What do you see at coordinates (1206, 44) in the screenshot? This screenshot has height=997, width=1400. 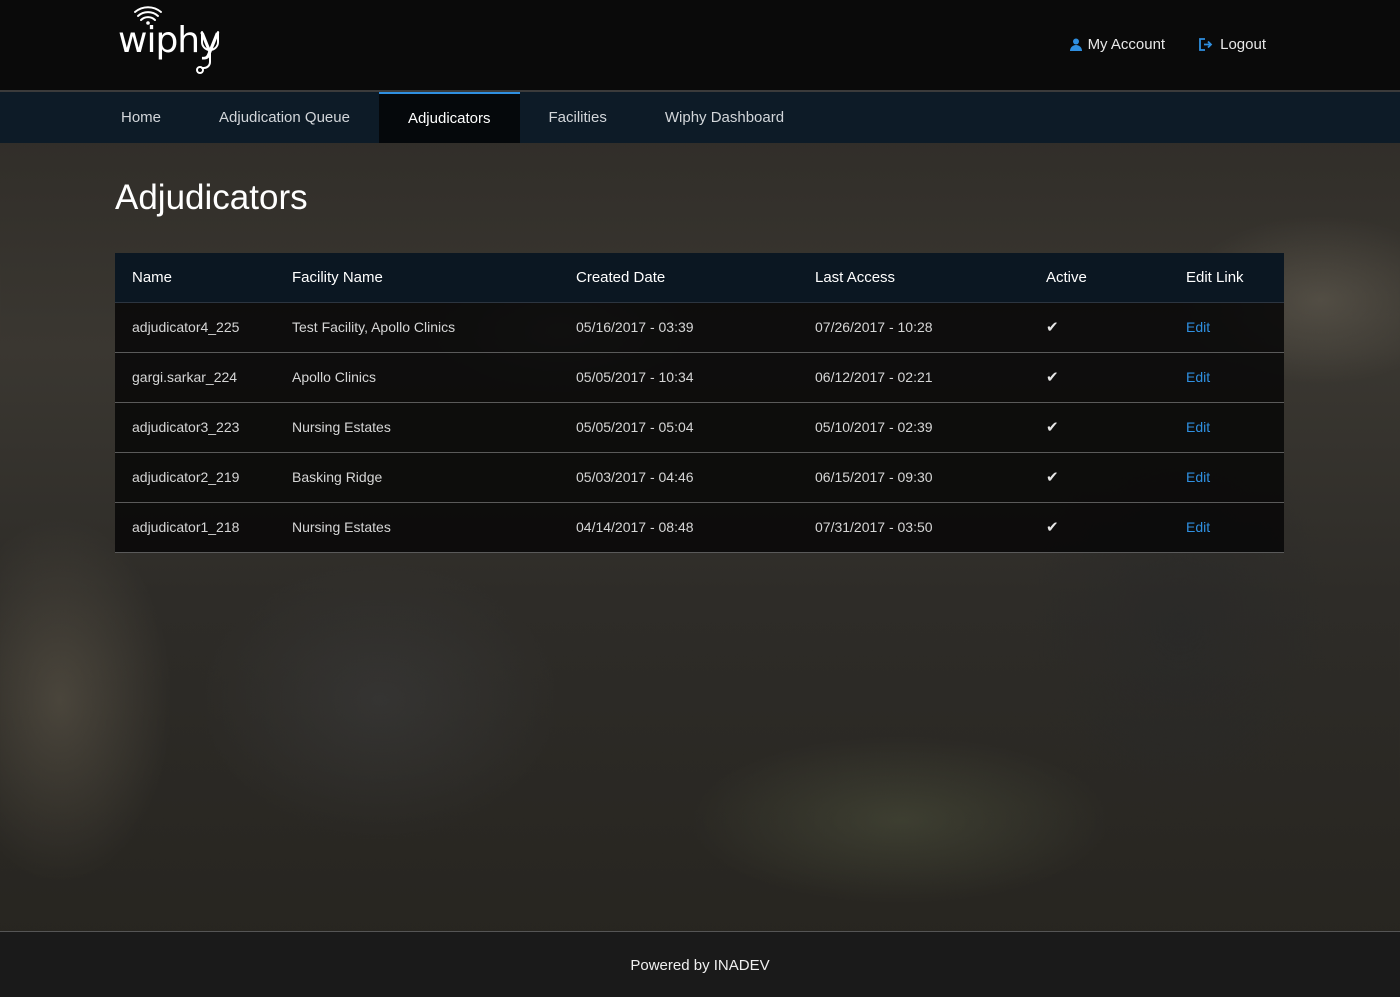 I see `logout-icon` at bounding box center [1206, 44].